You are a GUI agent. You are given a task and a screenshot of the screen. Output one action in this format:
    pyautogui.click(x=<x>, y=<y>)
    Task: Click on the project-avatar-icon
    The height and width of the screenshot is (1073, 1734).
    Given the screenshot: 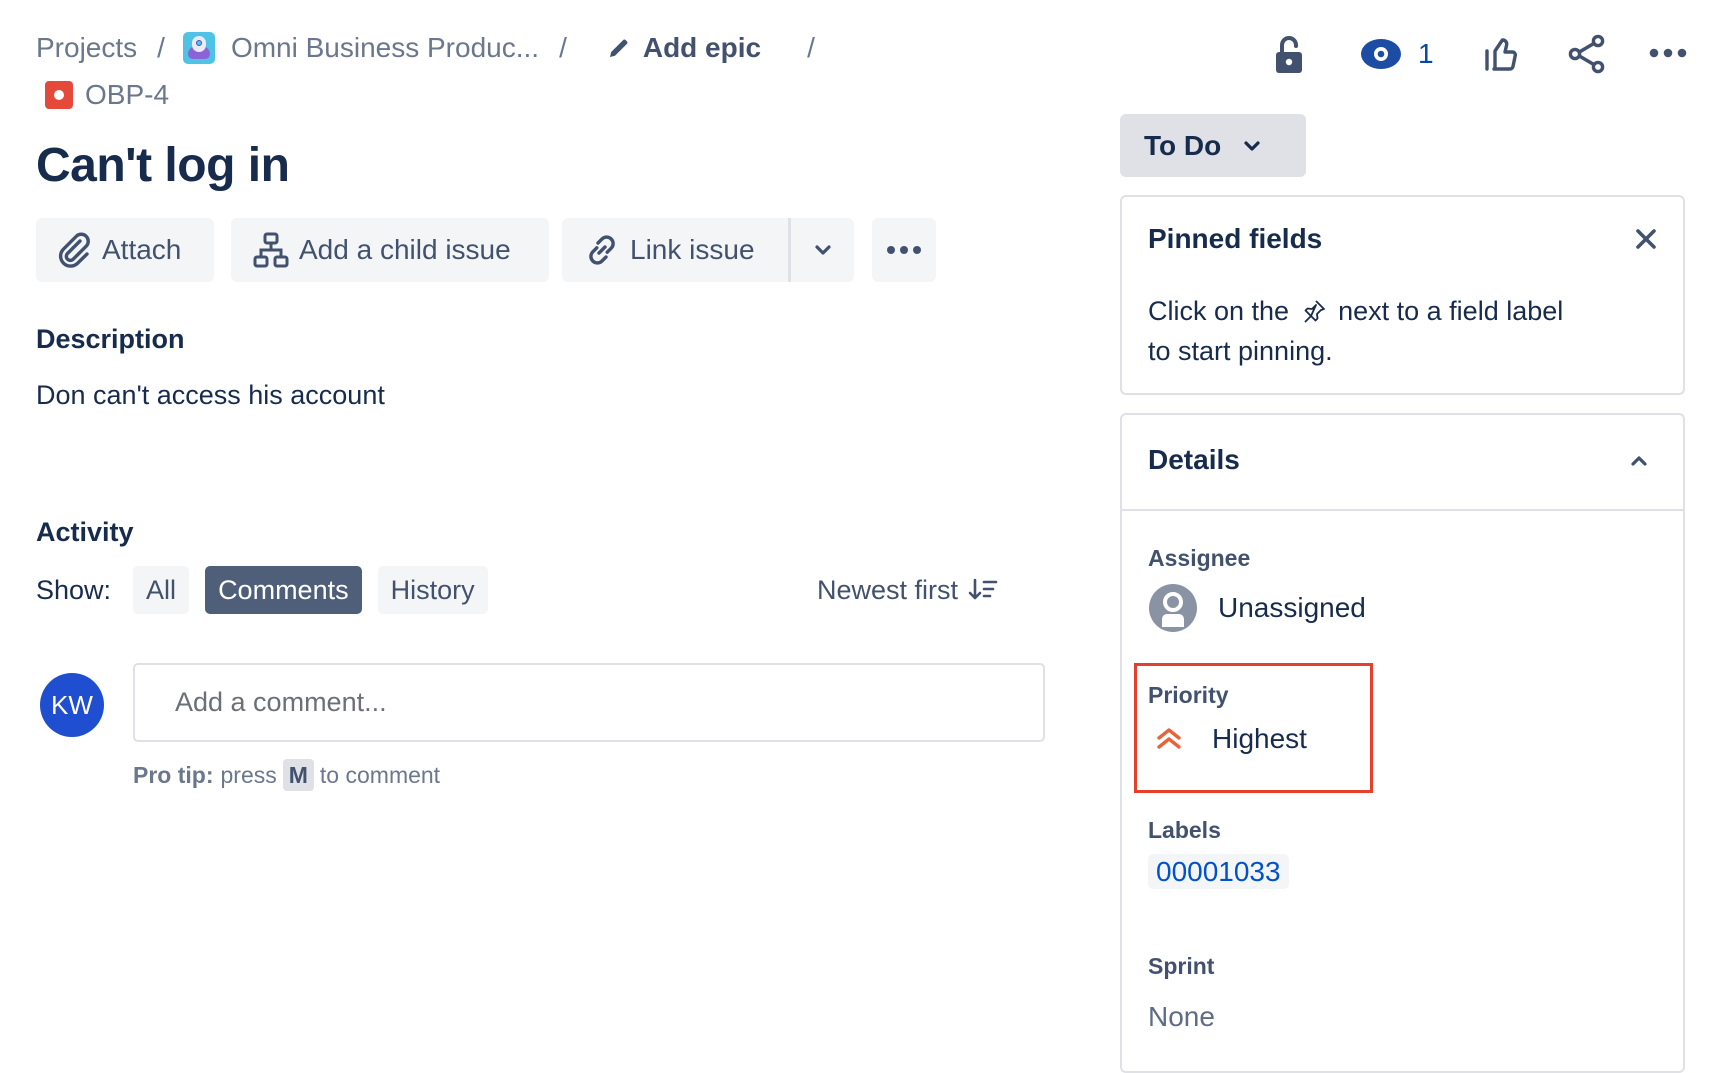 What is the action you would take?
    pyautogui.click(x=198, y=48)
    